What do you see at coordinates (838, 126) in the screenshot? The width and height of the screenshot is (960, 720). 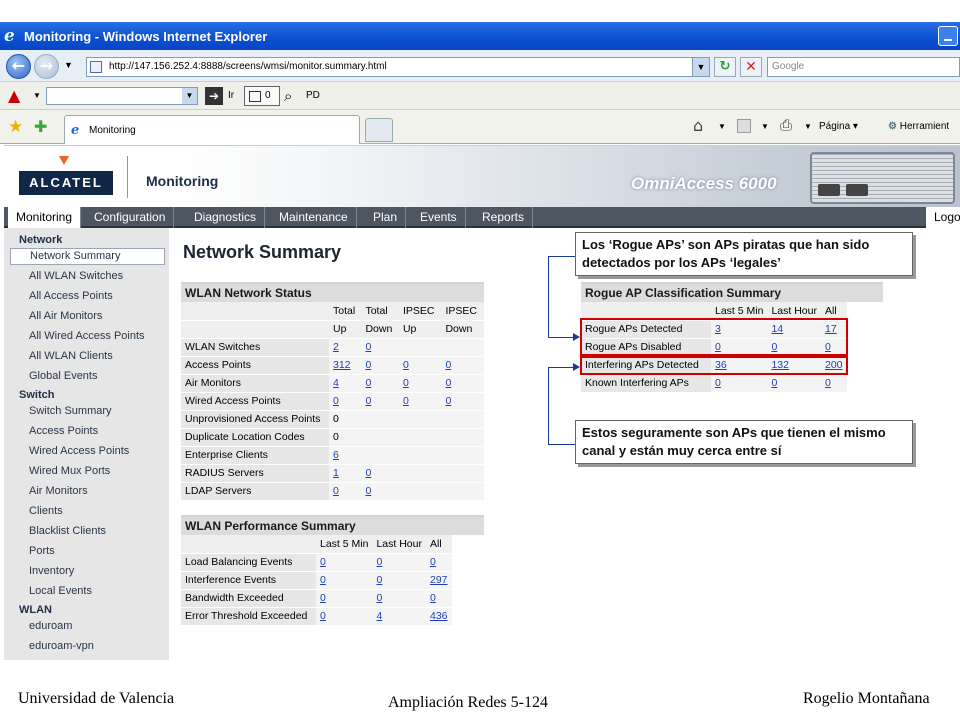 I see `page-menu: Página ▾` at bounding box center [838, 126].